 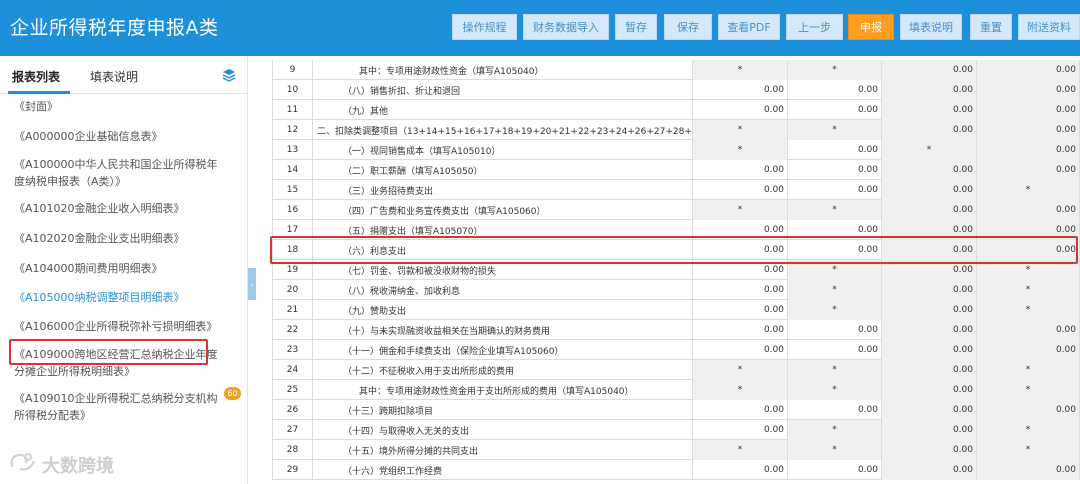 I want to click on table-row: 26 （十三）跨期扣除项目 0.00 0.00 0.00 0.00, so click(x=676, y=410).